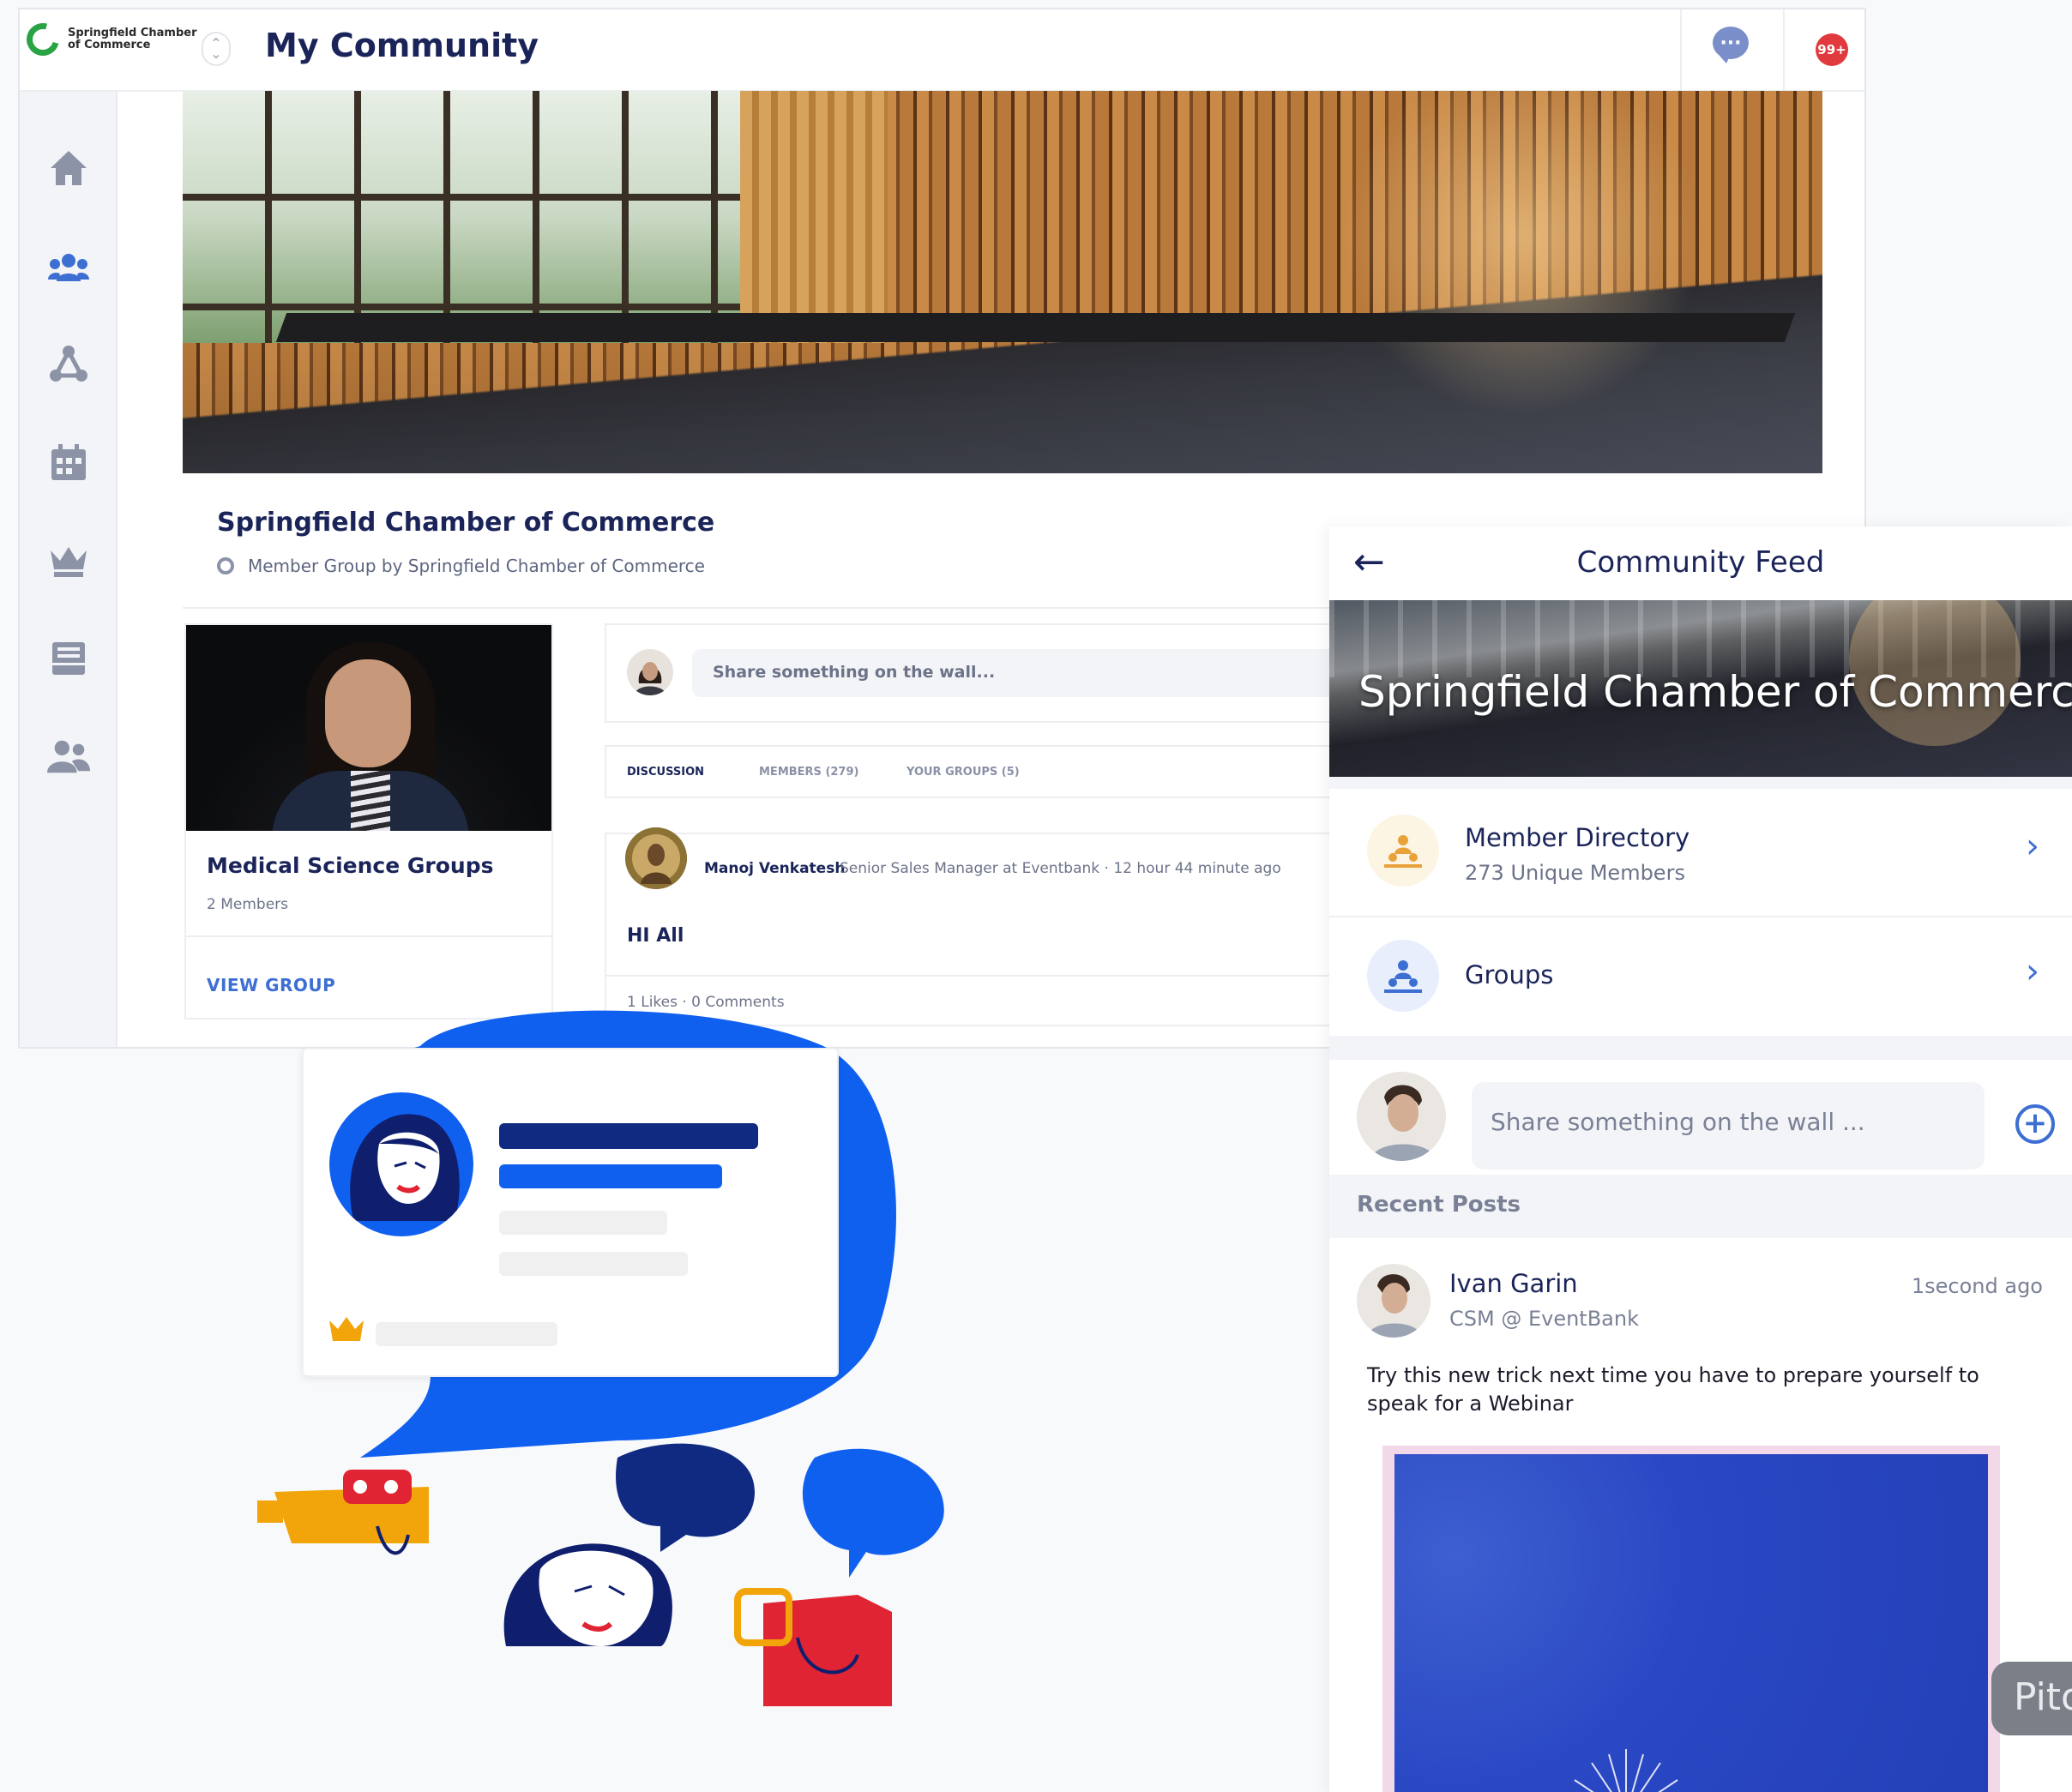  What do you see at coordinates (1700, 976) in the screenshot?
I see `groups-row: Groups ›` at bounding box center [1700, 976].